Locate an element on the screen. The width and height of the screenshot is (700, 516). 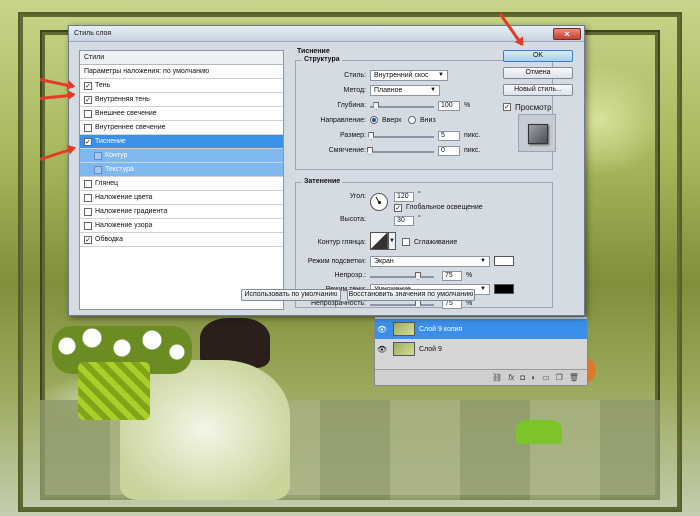
mask-icon: ◘ is located at coordinates (522, 377).